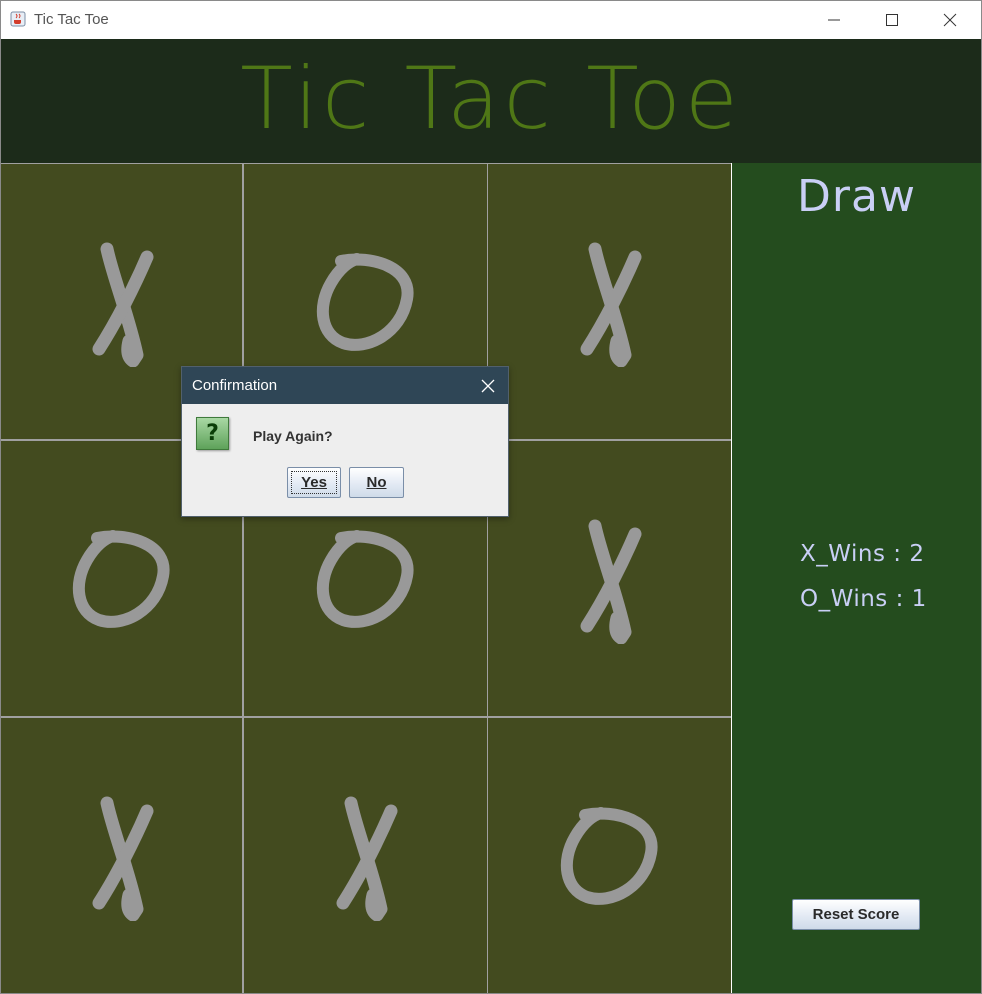 This screenshot has width=982, height=994. I want to click on maximize-icon, so click(892, 20).